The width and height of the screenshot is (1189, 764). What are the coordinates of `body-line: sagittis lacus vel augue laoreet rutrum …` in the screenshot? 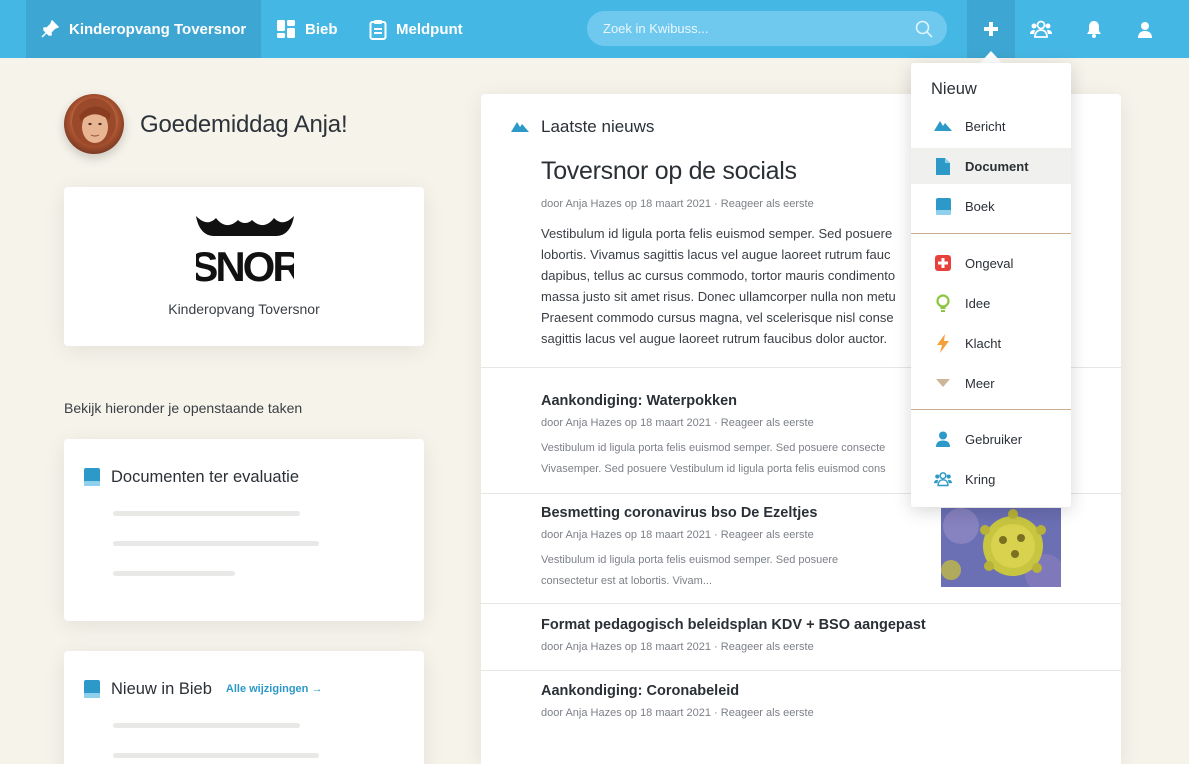 It's located at (714, 338).